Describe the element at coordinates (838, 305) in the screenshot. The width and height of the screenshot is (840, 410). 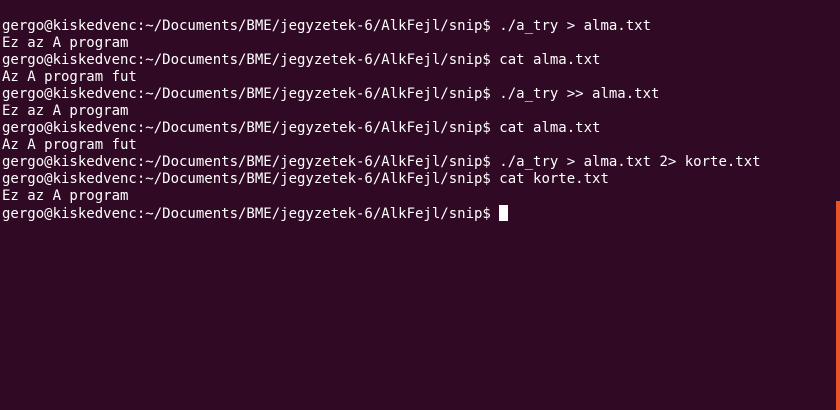
I see `scrollbar-thumb` at that location.